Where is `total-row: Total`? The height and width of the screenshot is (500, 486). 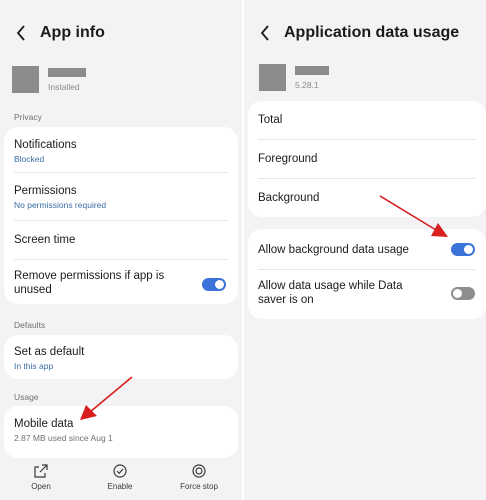 total-row: Total is located at coordinates (367, 120).